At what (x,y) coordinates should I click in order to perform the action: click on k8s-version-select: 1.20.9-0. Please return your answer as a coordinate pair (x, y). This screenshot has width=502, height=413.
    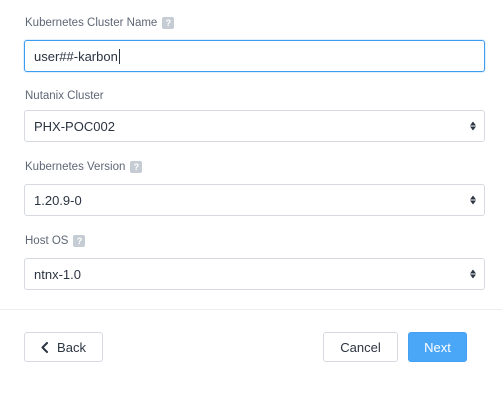
    Looking at the image, I should click on (254, 200).